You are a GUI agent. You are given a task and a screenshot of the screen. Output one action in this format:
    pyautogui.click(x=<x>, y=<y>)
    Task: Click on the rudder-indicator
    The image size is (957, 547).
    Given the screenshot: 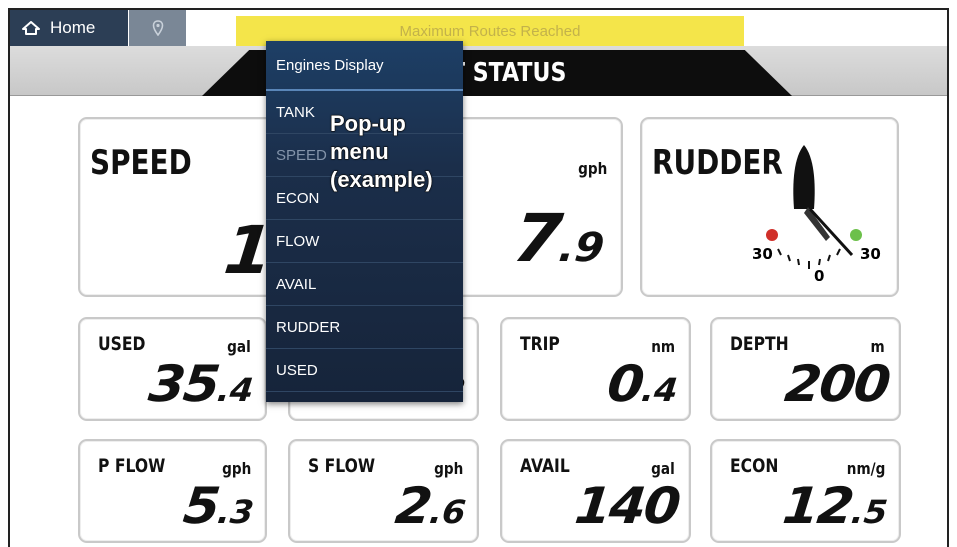 What is the action you would take?
    pyautogui.click(x=814, y=207)
    